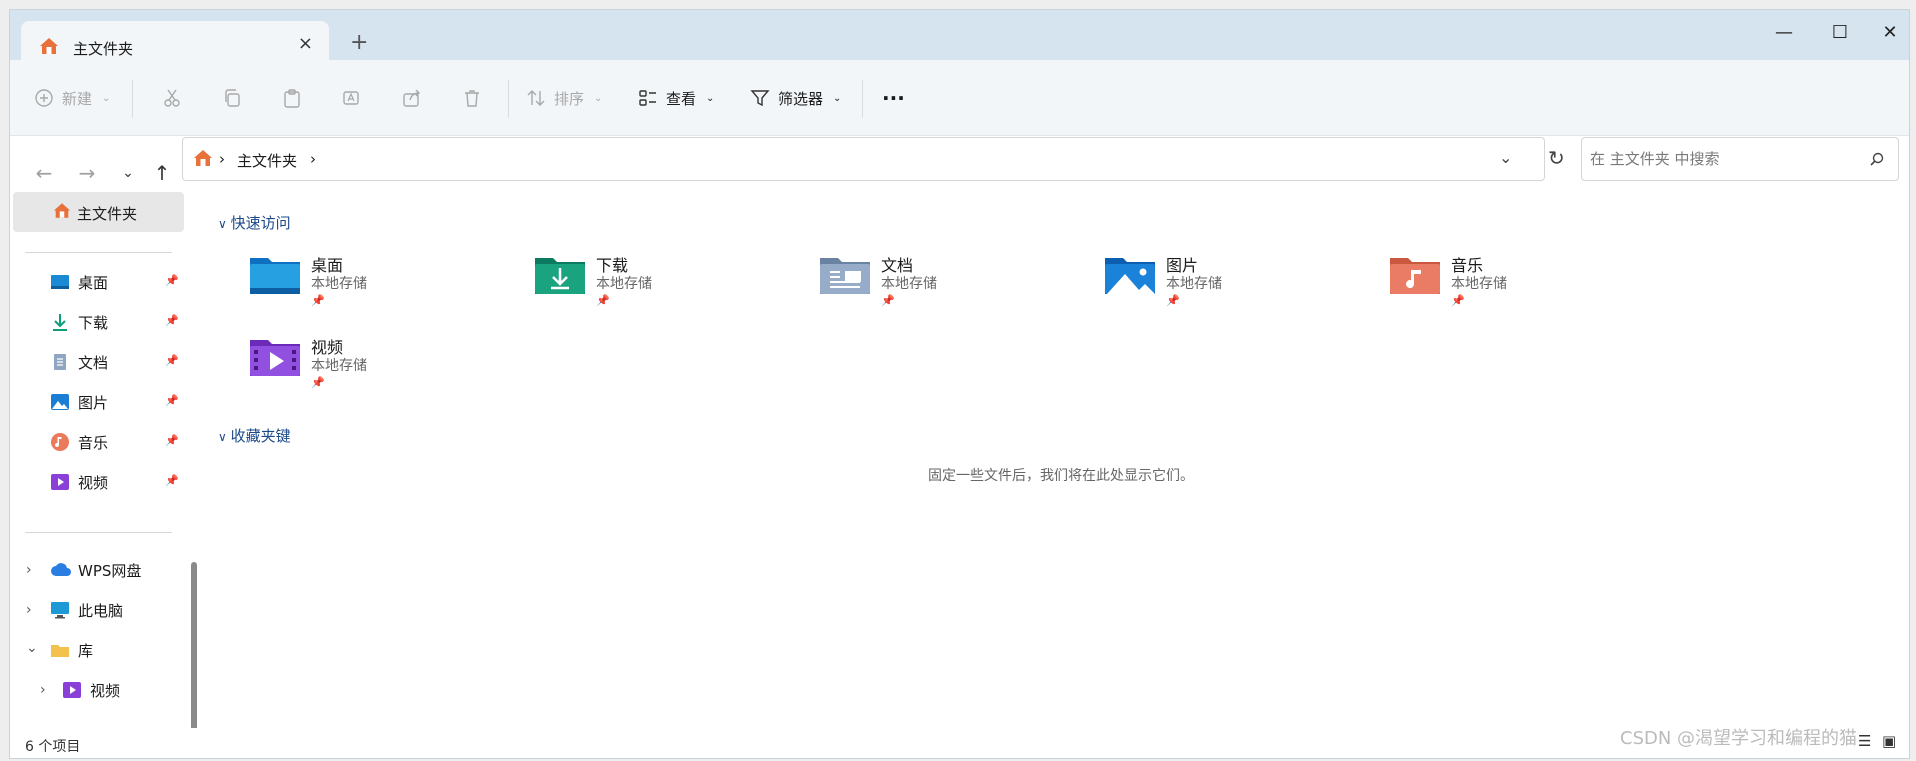 The width and height of the screenshot is (1916, 761). Describe the element at coordinates (110, 570) in the screenshot. I see `sidebar-label: WPS网盘` at that location.